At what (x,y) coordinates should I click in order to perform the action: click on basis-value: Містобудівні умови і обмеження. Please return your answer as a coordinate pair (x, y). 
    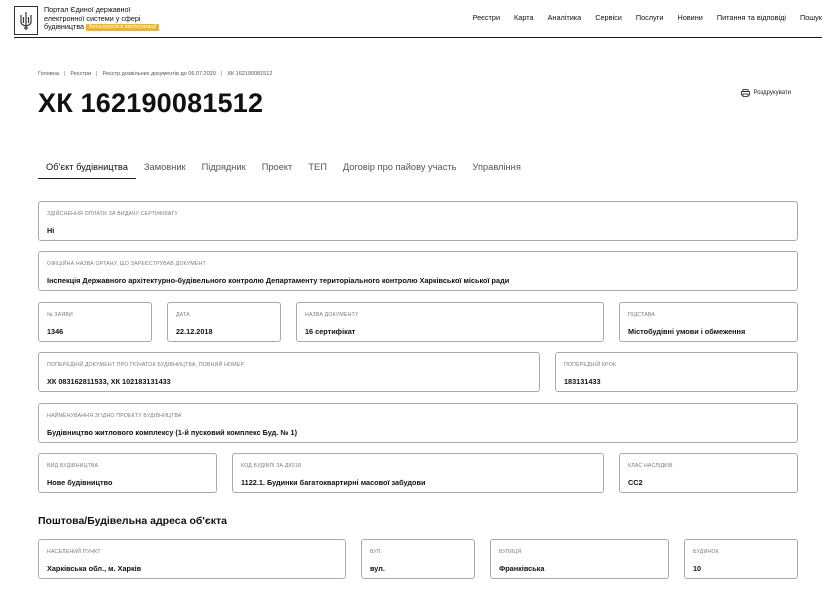
    Looking at the image, I should click on (687, 331).